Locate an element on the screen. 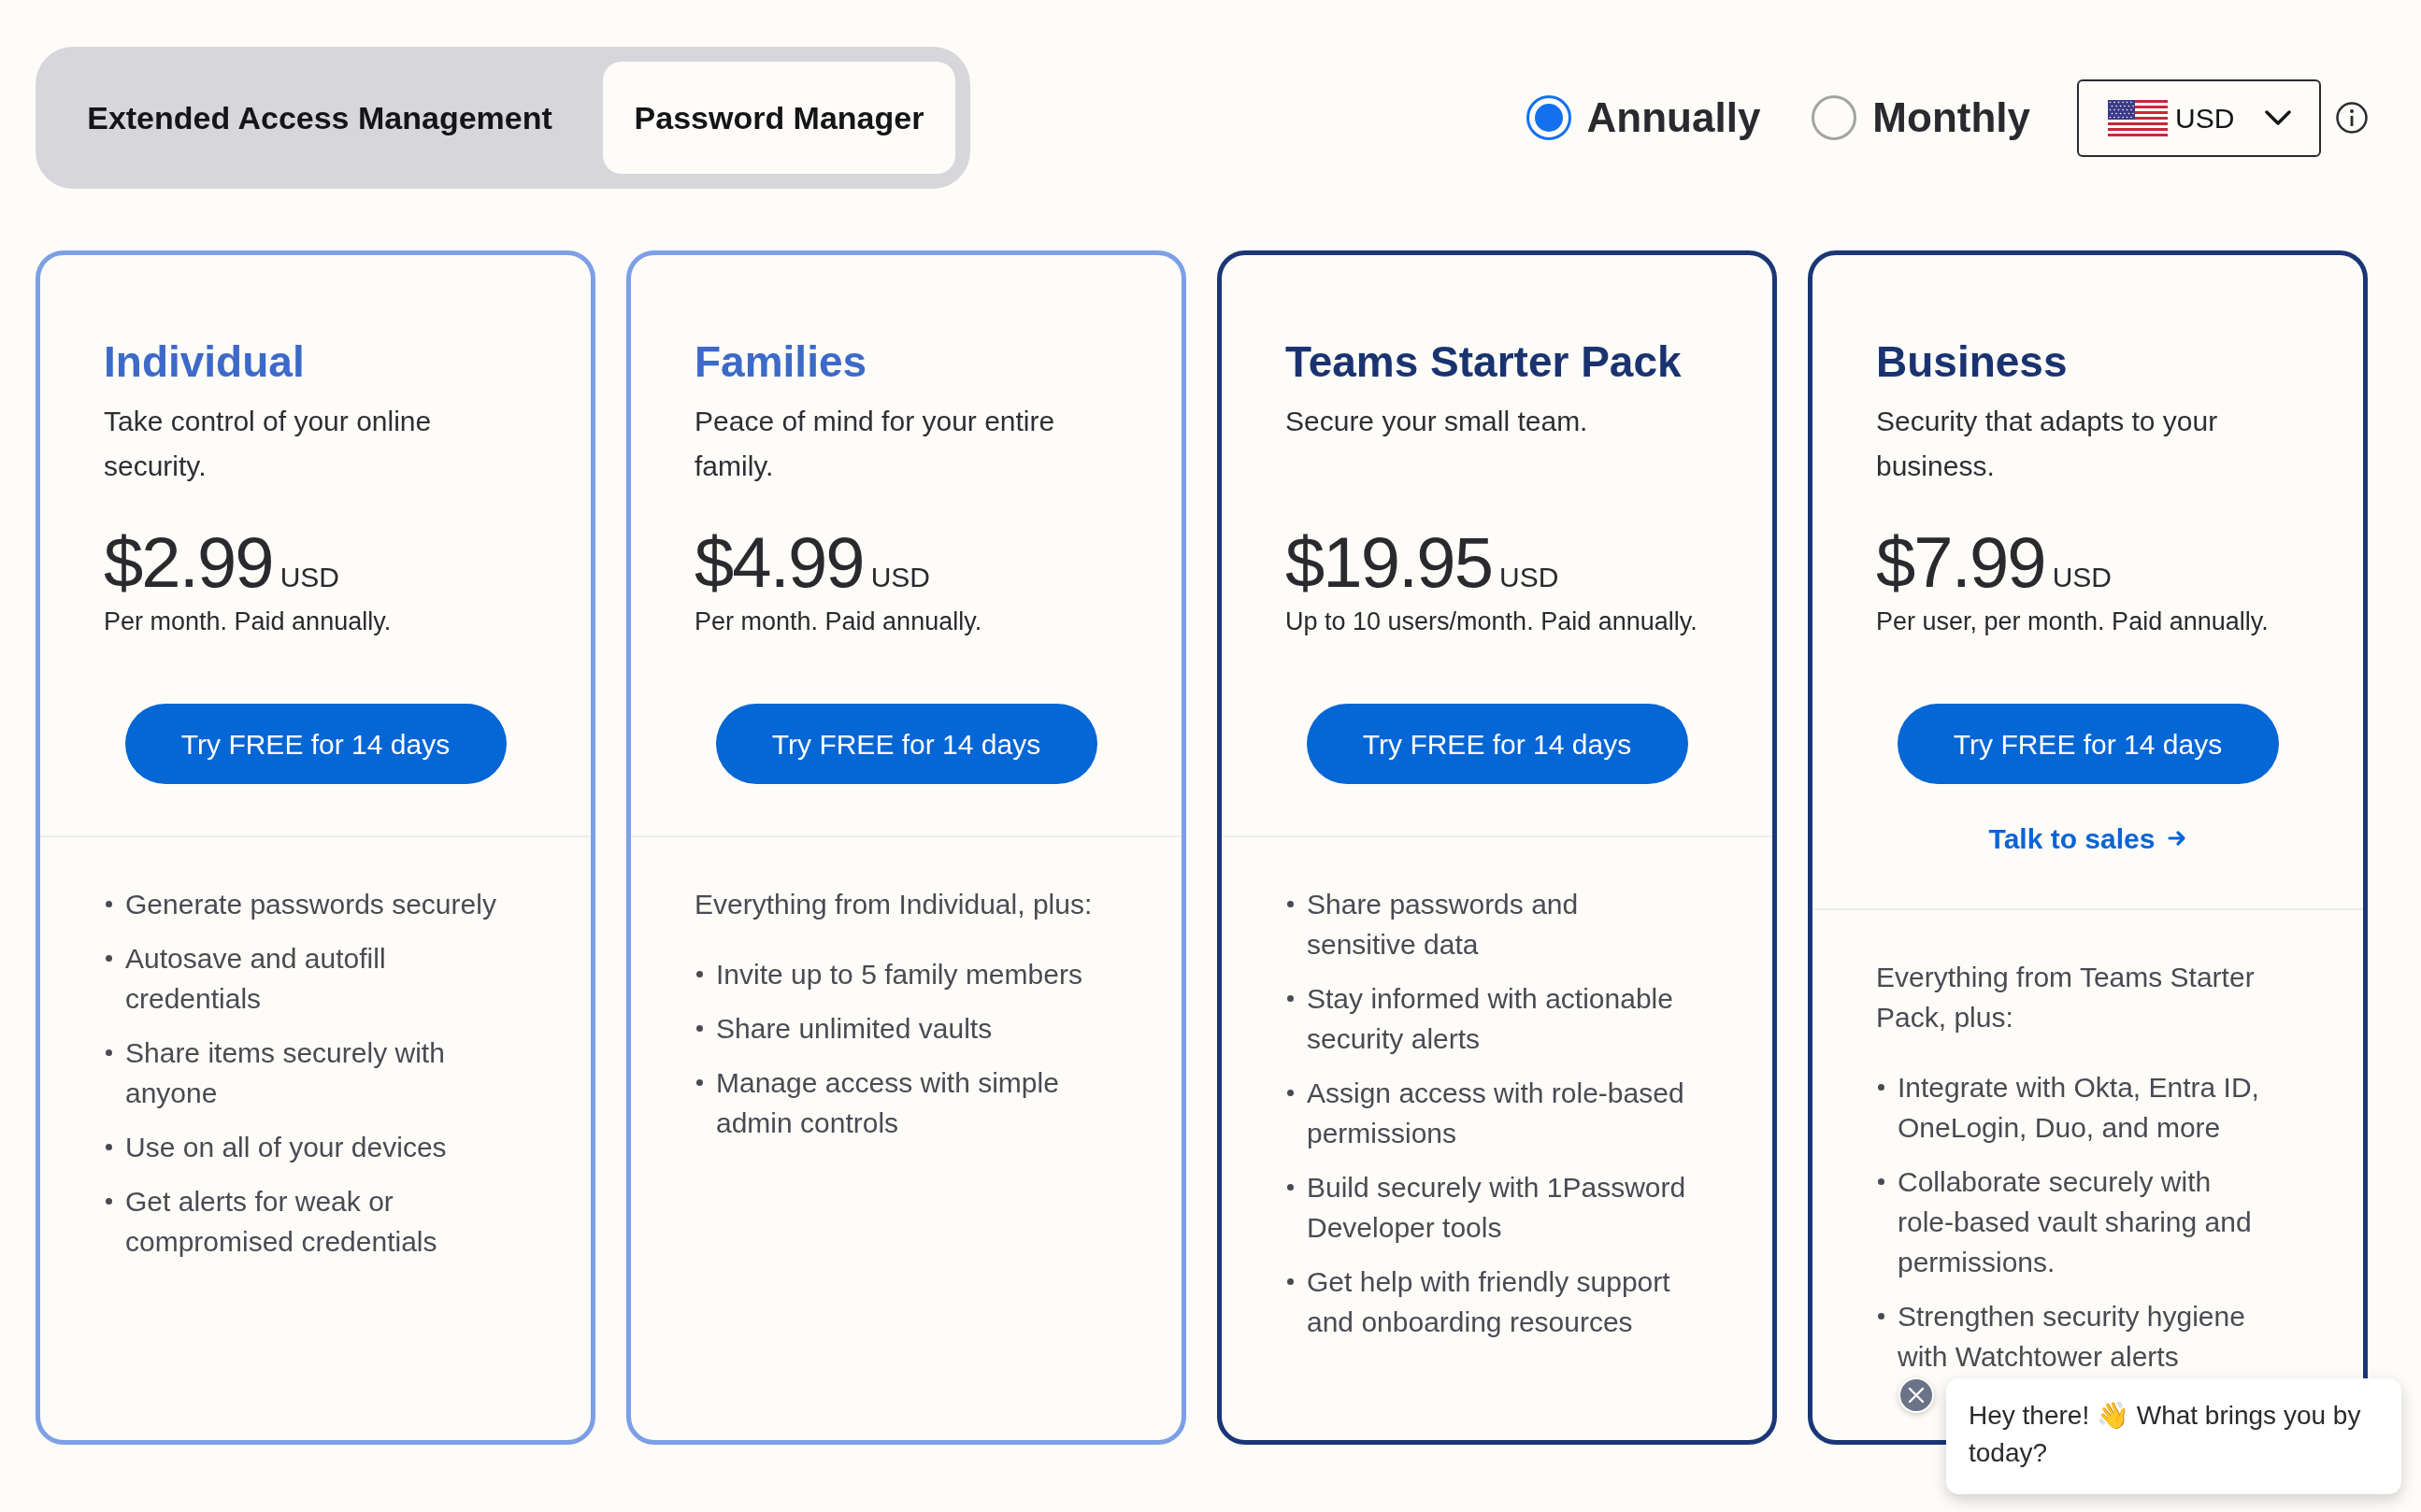  plan-description: Peace of mind for your entire family. is located at coordinates (875, 444).